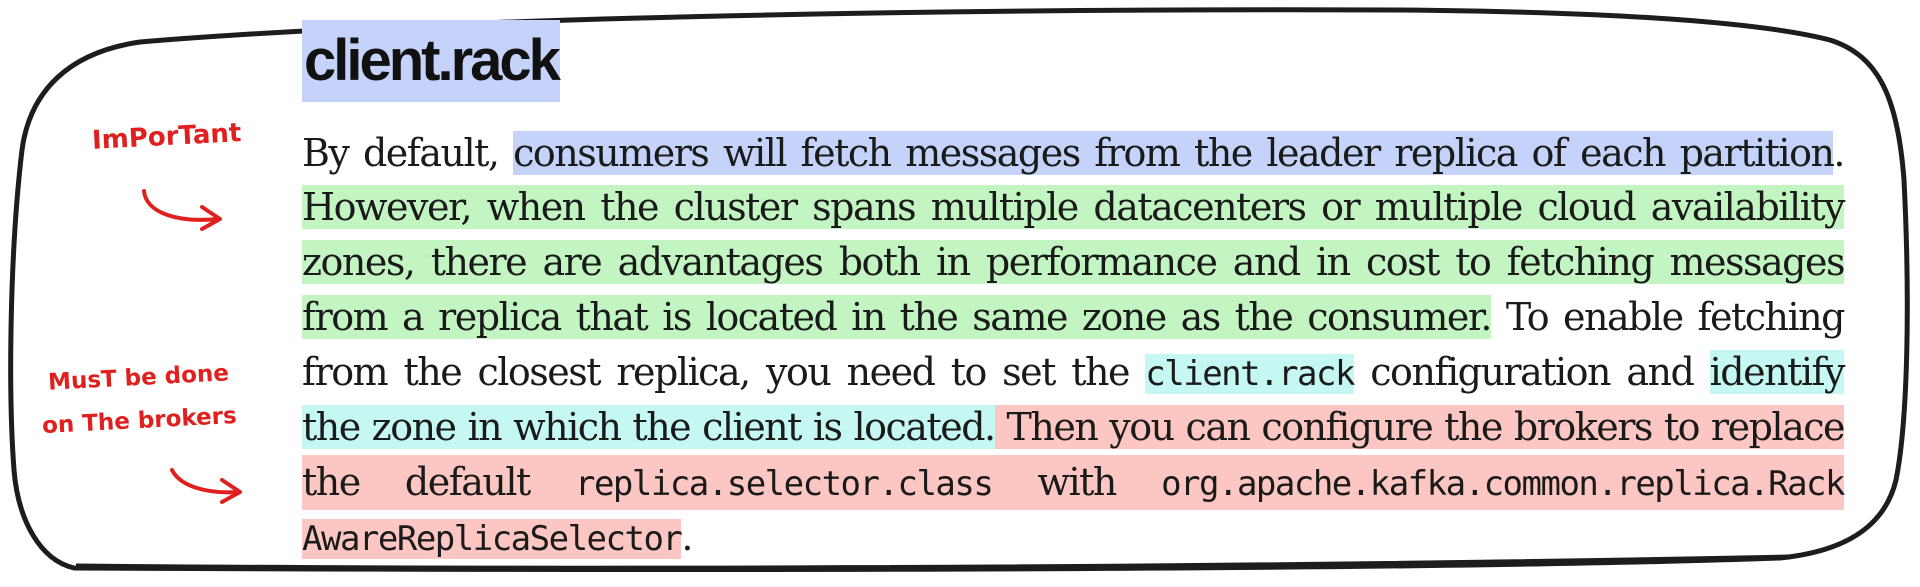 Image resolution: width=1920 pixels, height=587 pixels. I want to click on inline-code-class-name: AwareReplicaSelector, so click(492, 539).